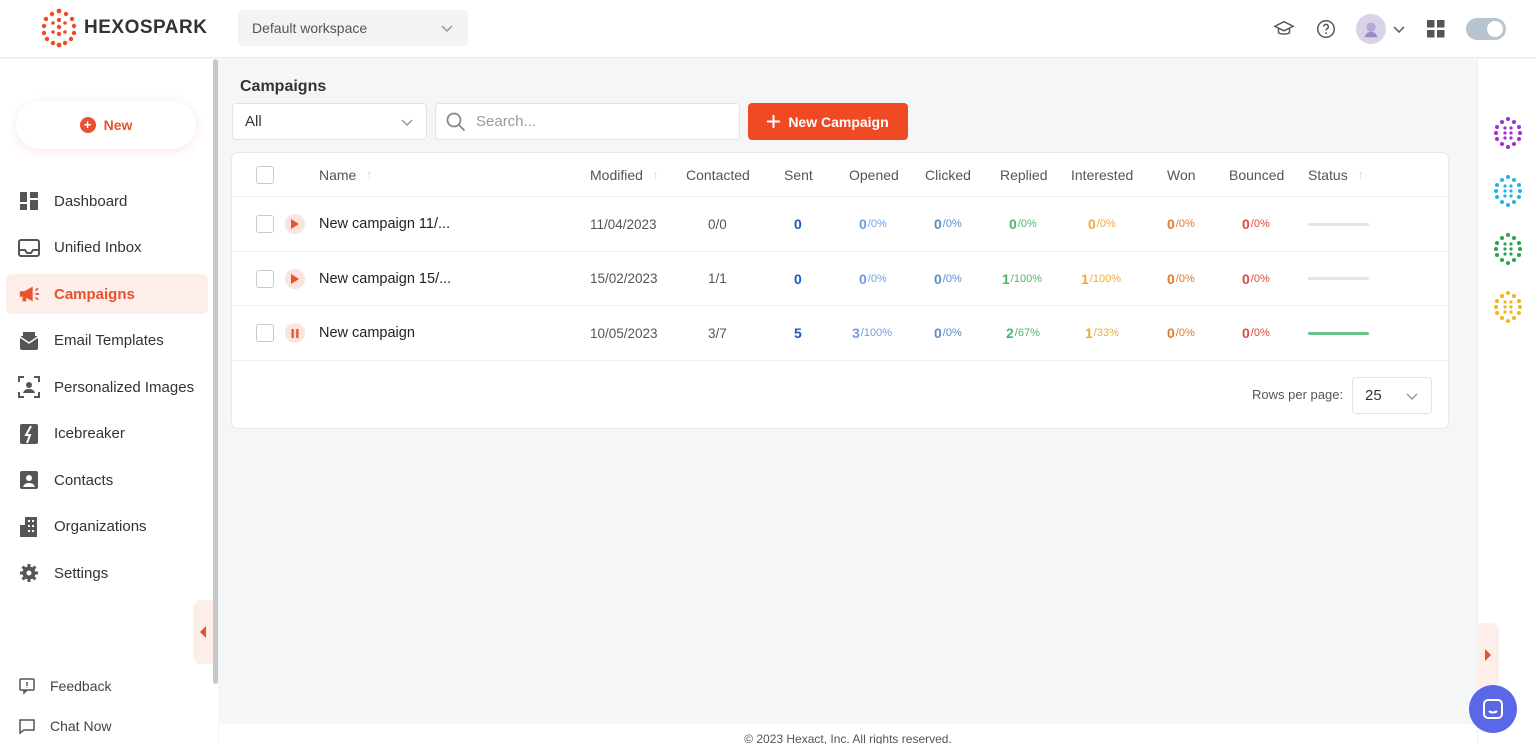  I want to click on yellow-app-icon, so click(1508, 309).